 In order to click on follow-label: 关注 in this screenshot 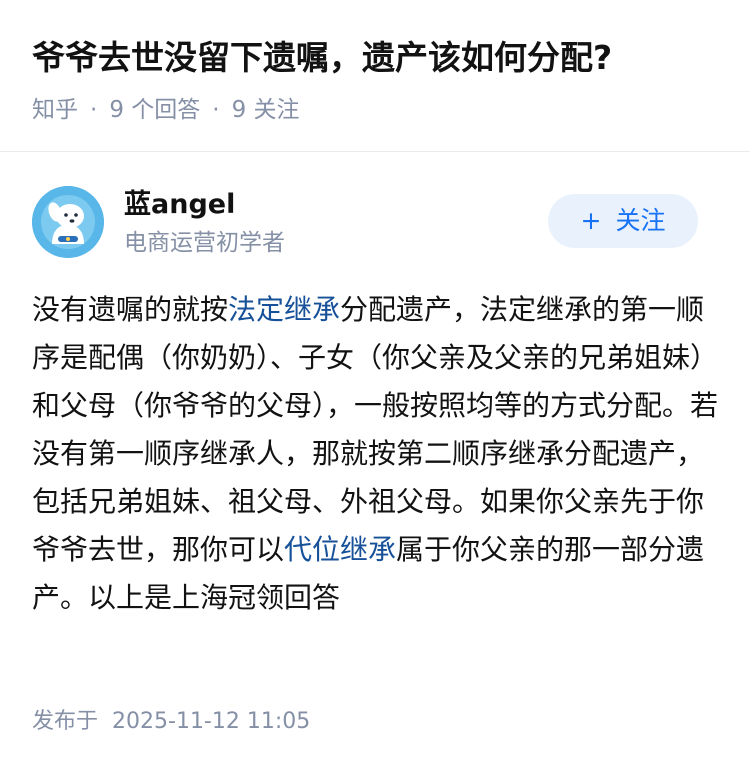, I will do `click(640, 220)`.